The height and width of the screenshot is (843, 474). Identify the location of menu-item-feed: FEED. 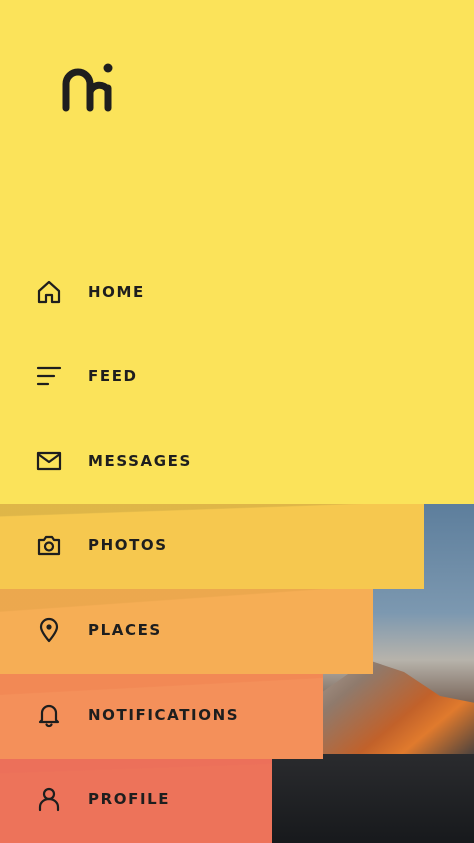
(150, 376).